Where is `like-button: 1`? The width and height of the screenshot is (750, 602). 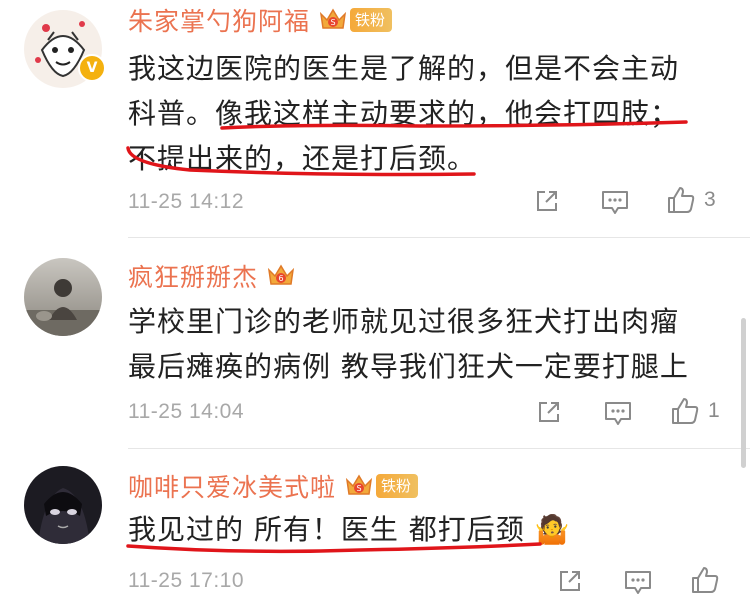
like-button: 1 is located at coordinates (695, 411).